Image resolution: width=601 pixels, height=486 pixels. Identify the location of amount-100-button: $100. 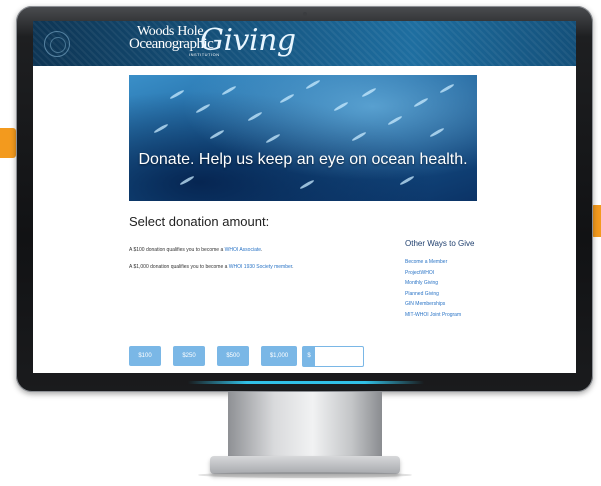
(145, 356).